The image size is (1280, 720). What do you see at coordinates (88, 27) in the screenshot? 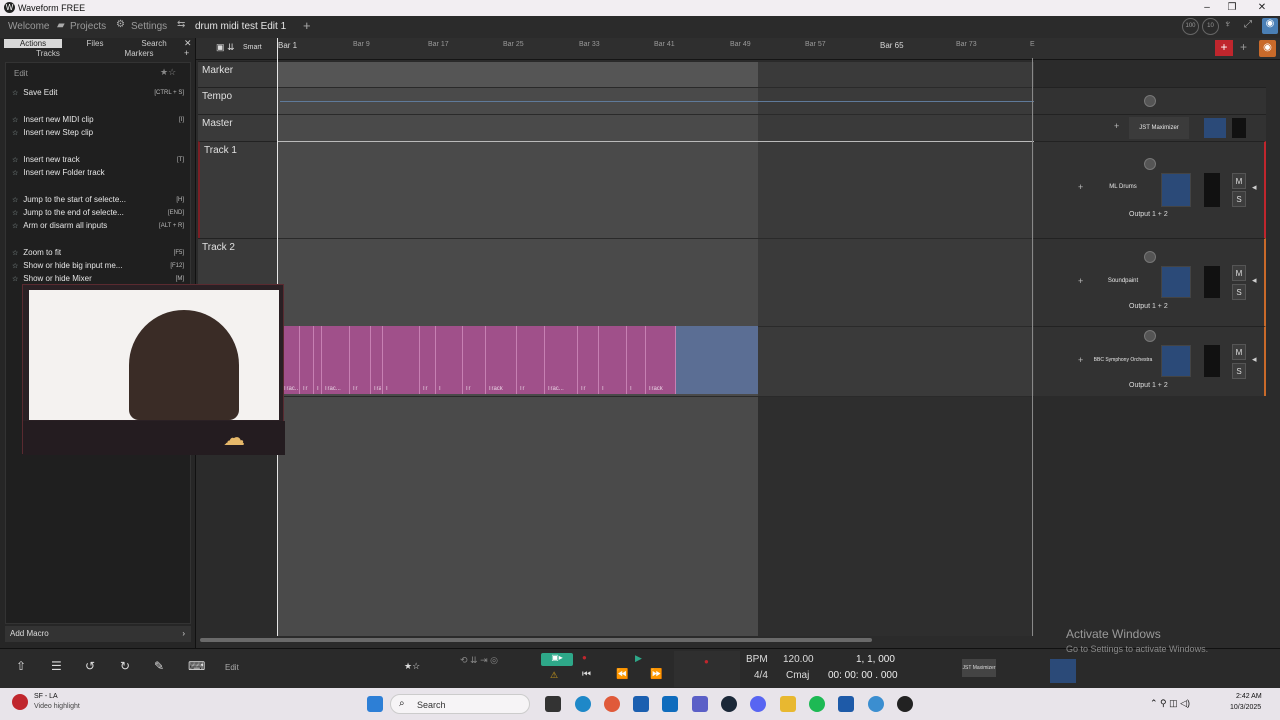
I see `tab-projects: Projects` at bounding box center [88, 27].